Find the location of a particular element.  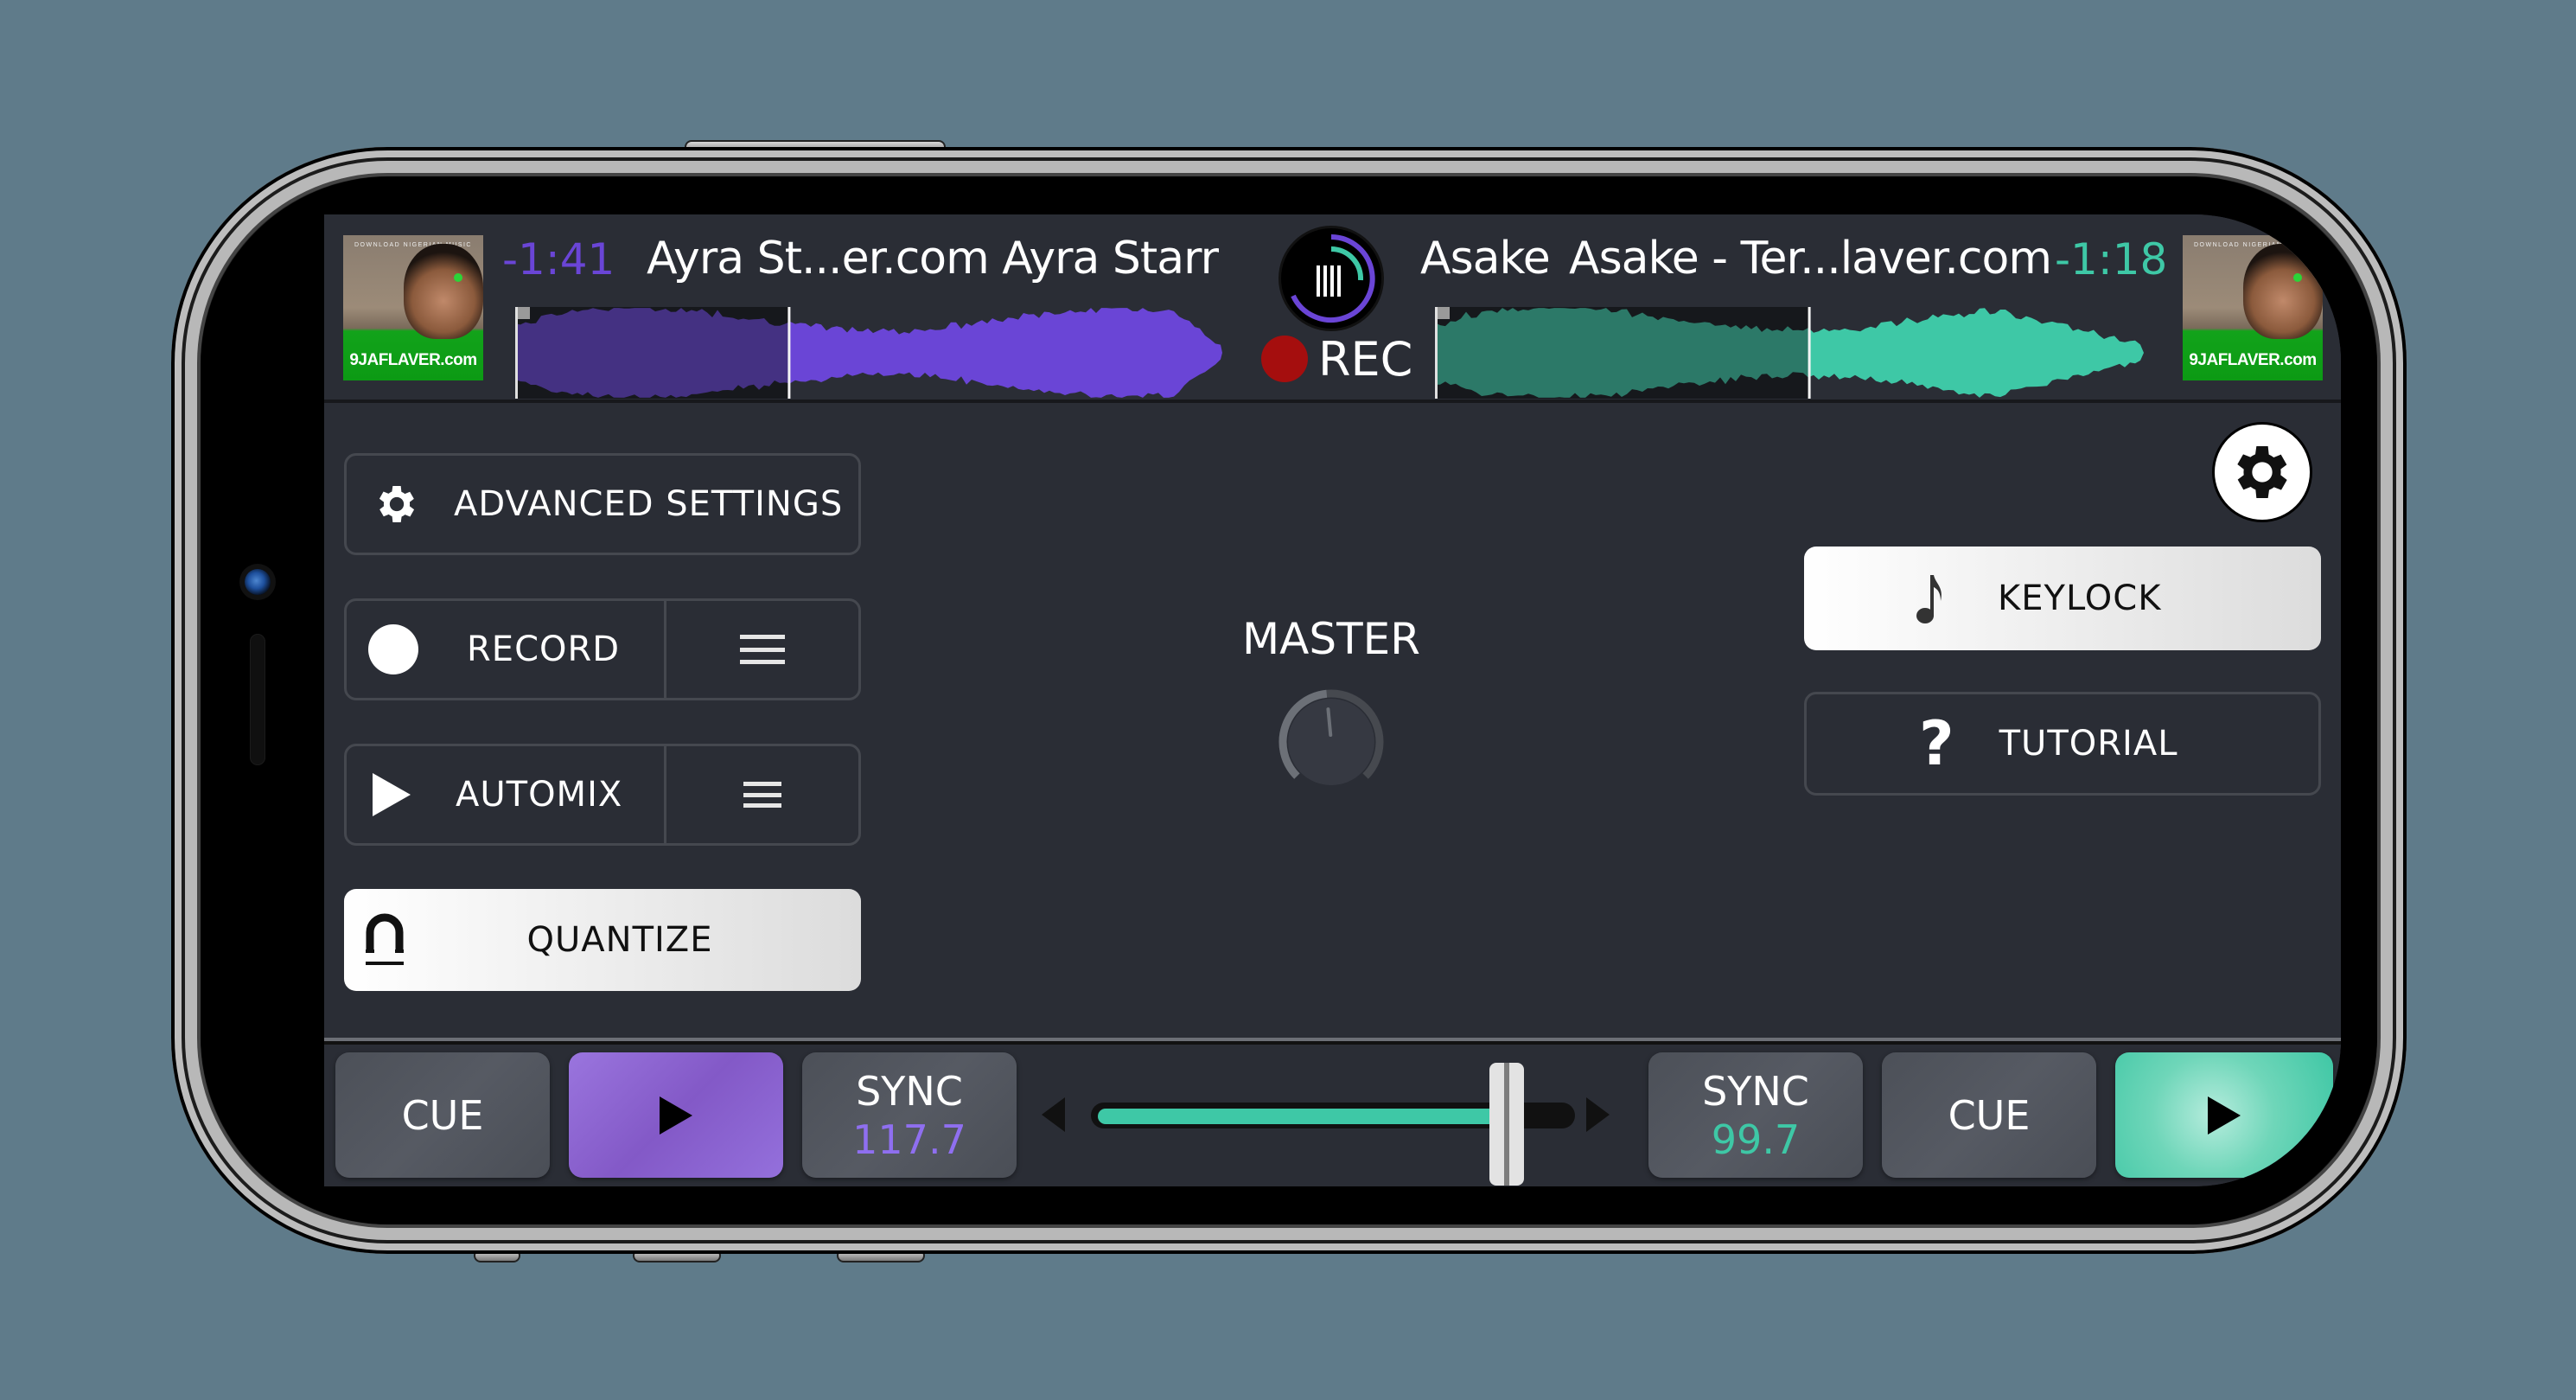

deck-b-cue-label: CUE is located at coordinates (1989, 1115).